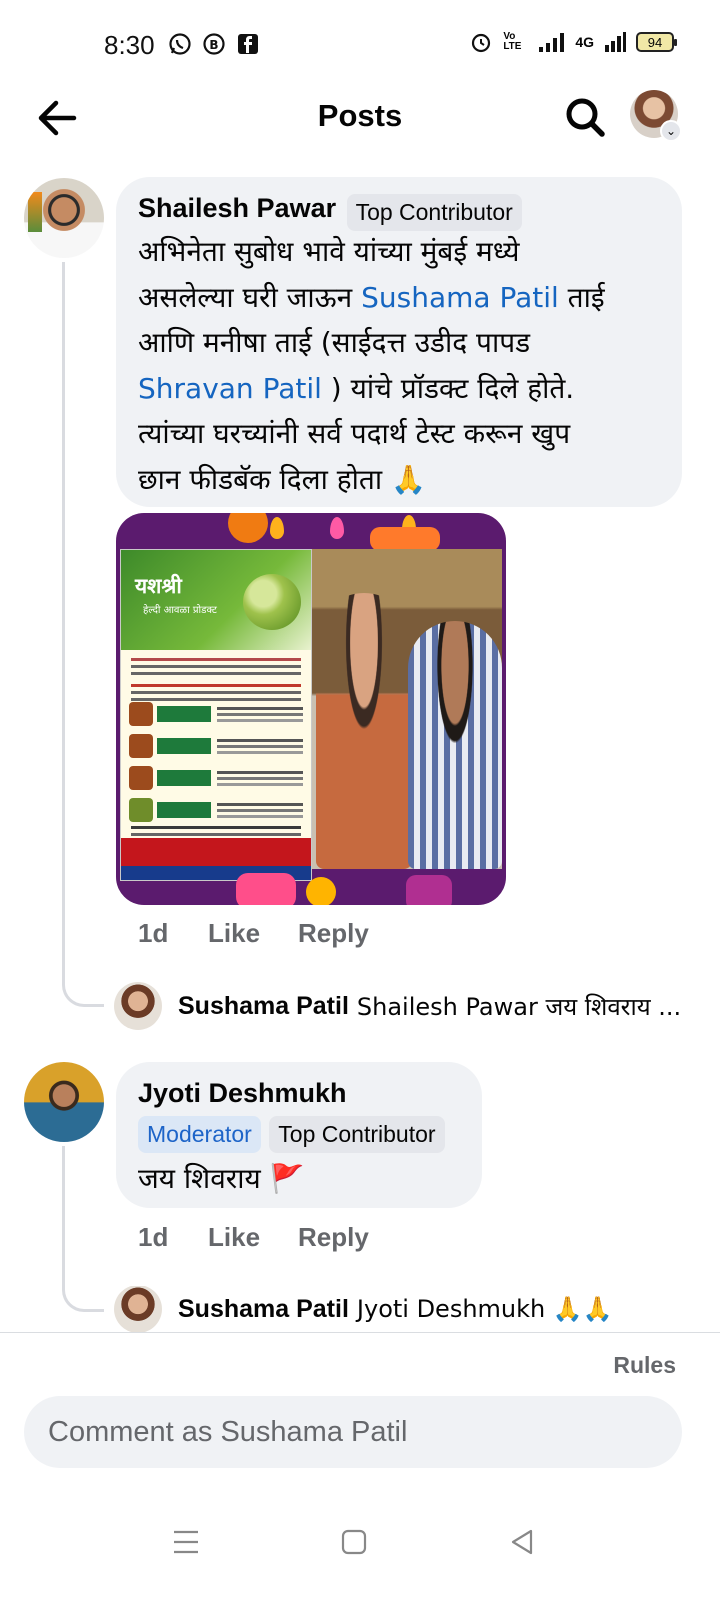 Image resolution: width=720 pixels, height=1600 pixels. I want to click on svg-text: B, so click(213, 45).